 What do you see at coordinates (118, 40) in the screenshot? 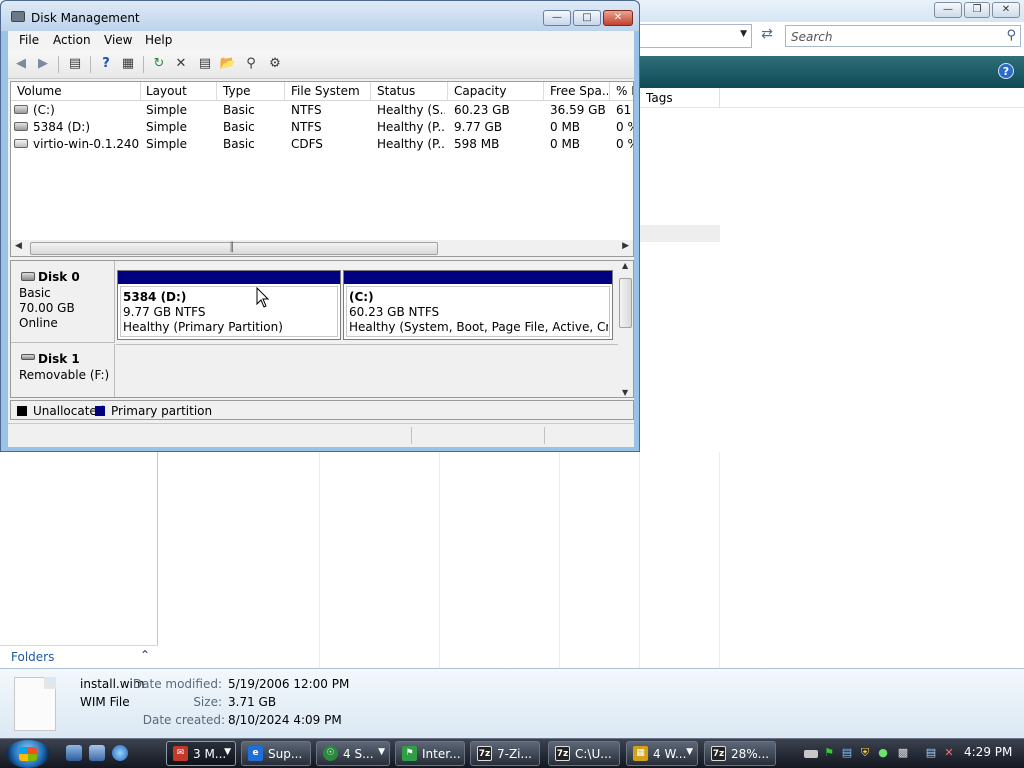
I see `menu-view: View` at bounding box center [118, 40].